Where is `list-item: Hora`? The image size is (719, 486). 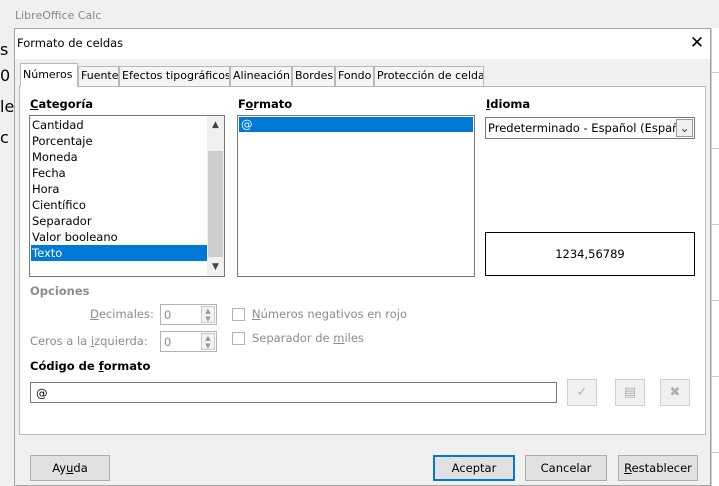 list-item: Hora is located at coordinates (119, 189).